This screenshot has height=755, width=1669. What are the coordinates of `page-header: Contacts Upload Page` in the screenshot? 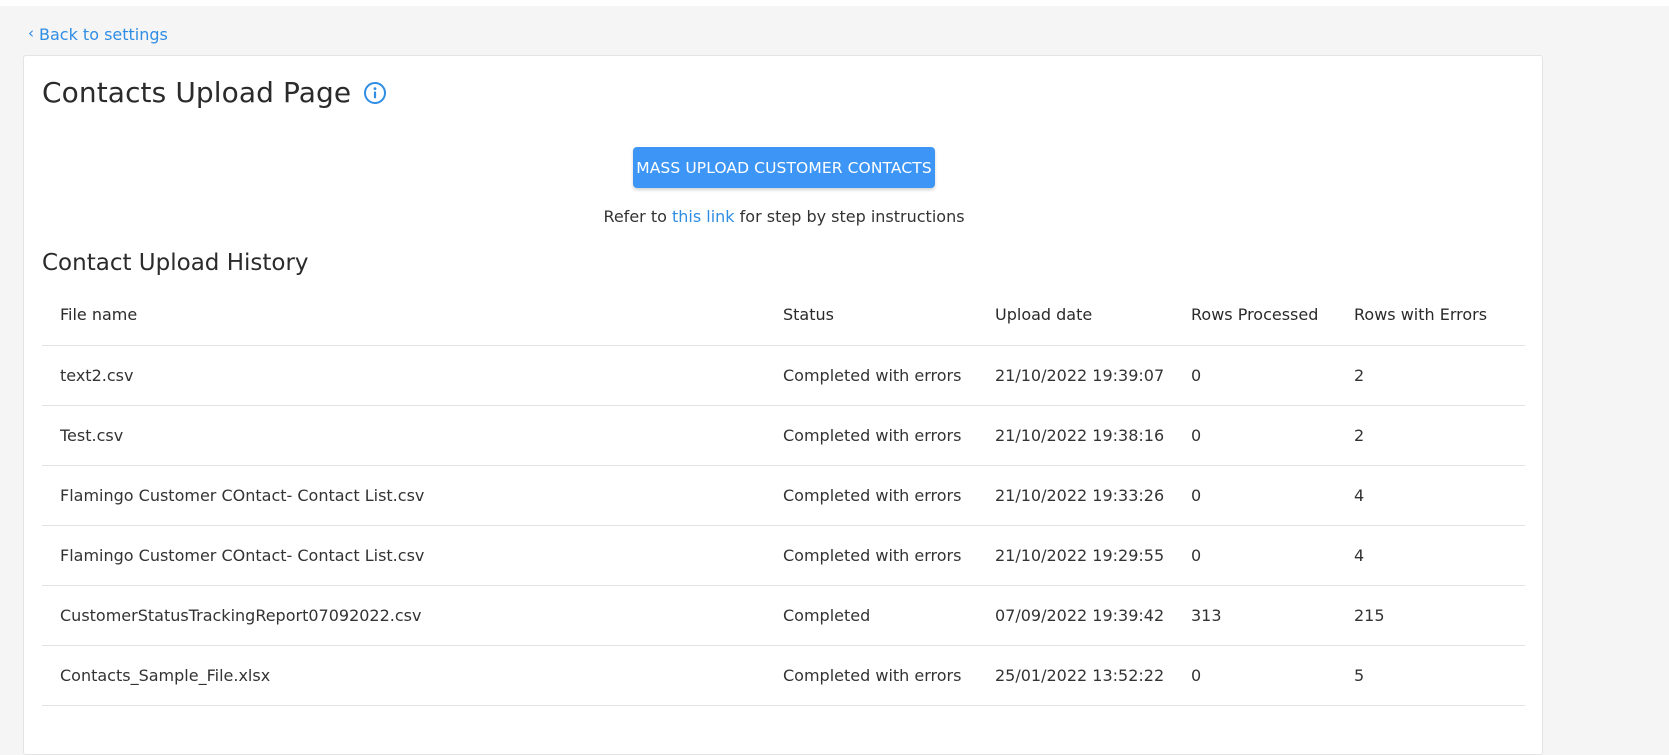 It's located at (214, 92).